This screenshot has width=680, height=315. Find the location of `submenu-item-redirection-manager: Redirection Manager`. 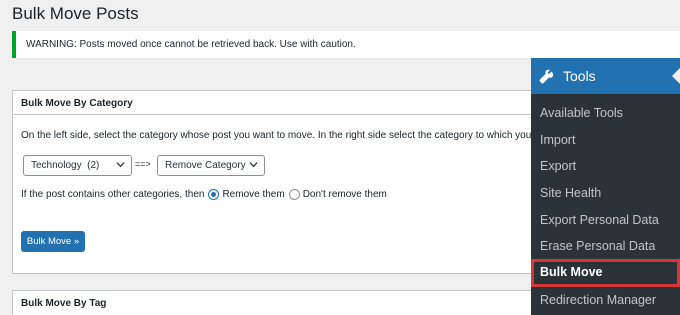

submenu-item-redirection-manager: Redirection Manager is located at coordinates (605, 300).